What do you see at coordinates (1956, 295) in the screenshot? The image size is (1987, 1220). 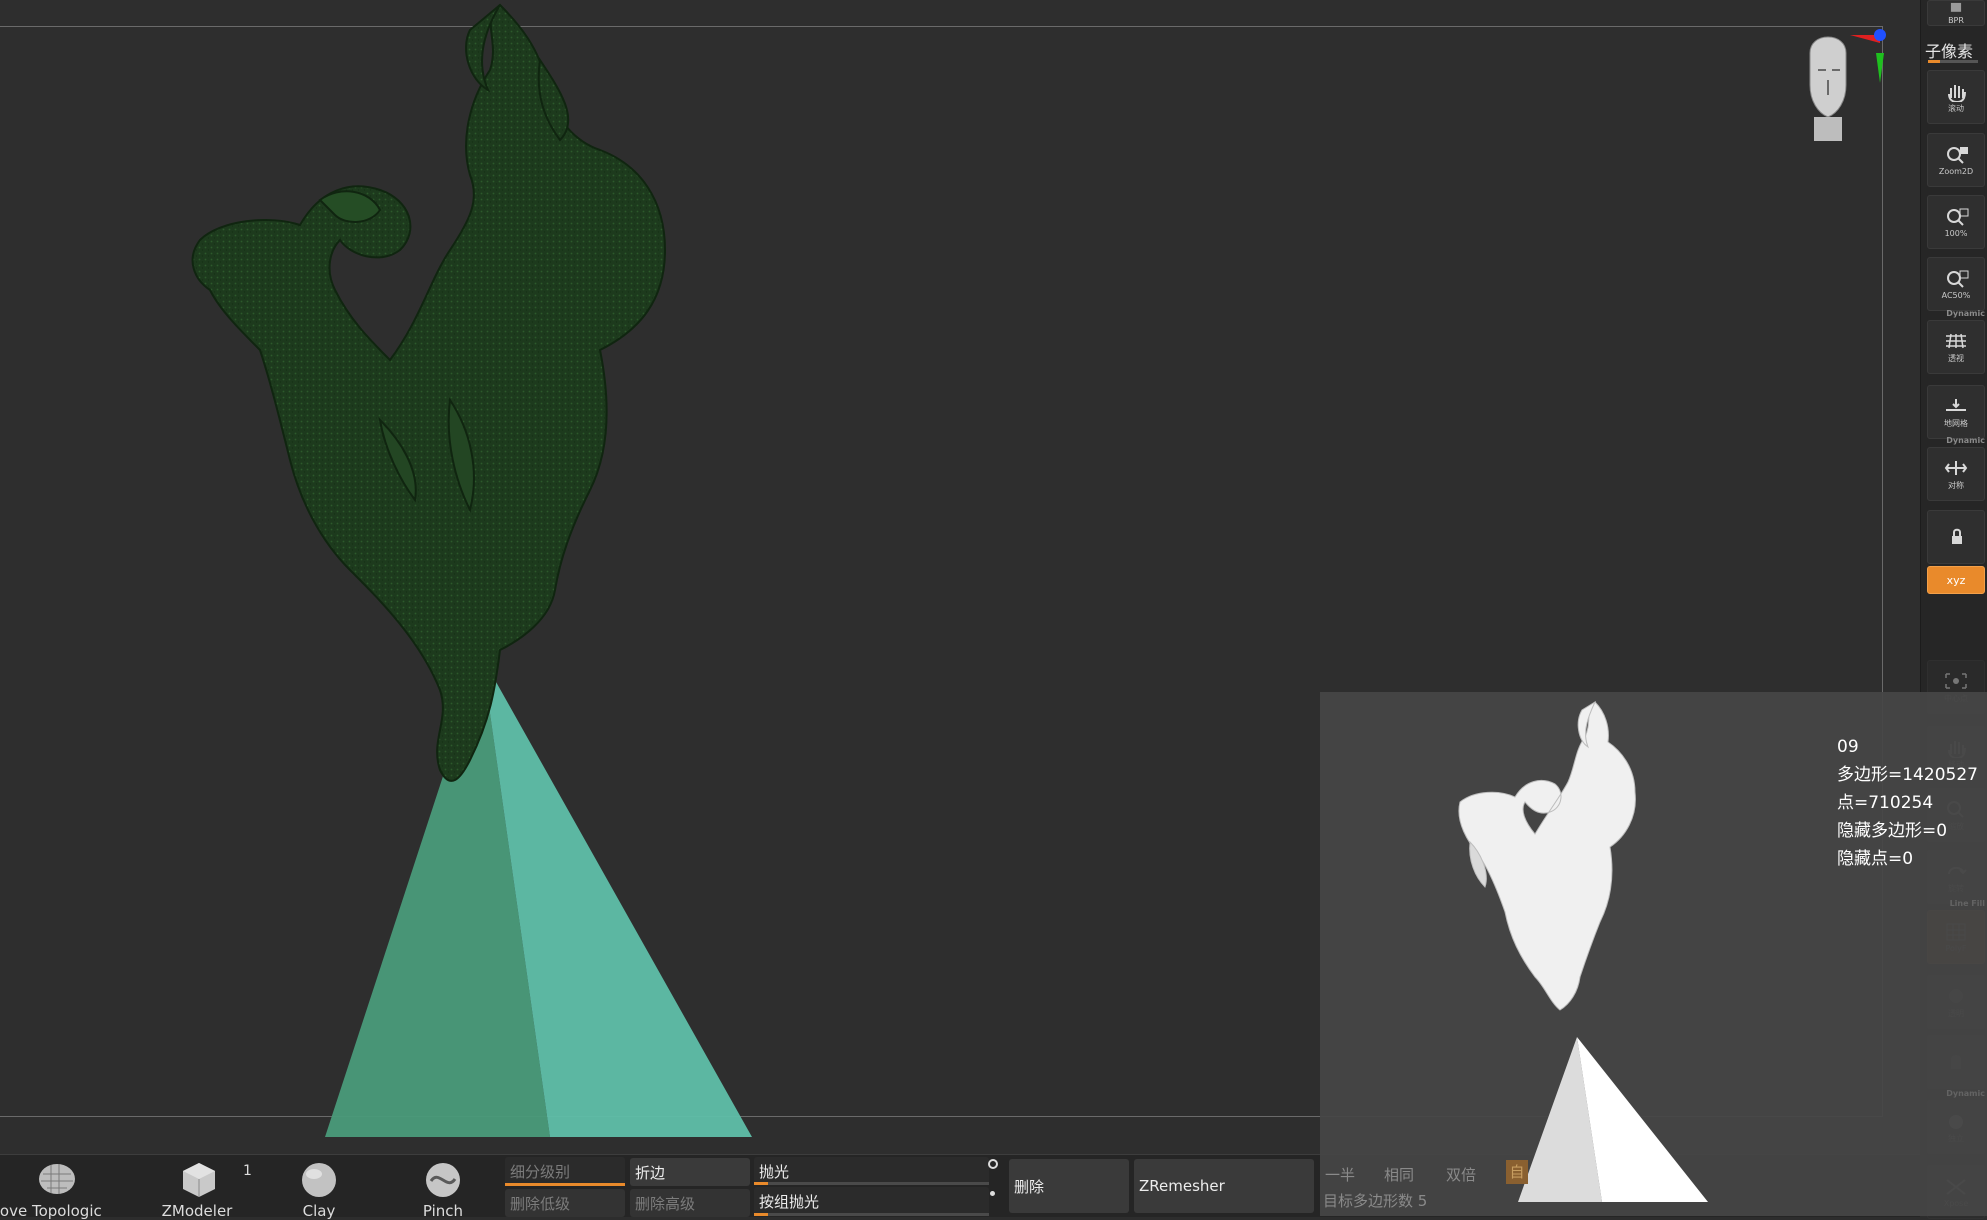 I see `shelf-button-label: AC50%` at bounding box center [1956, 295].